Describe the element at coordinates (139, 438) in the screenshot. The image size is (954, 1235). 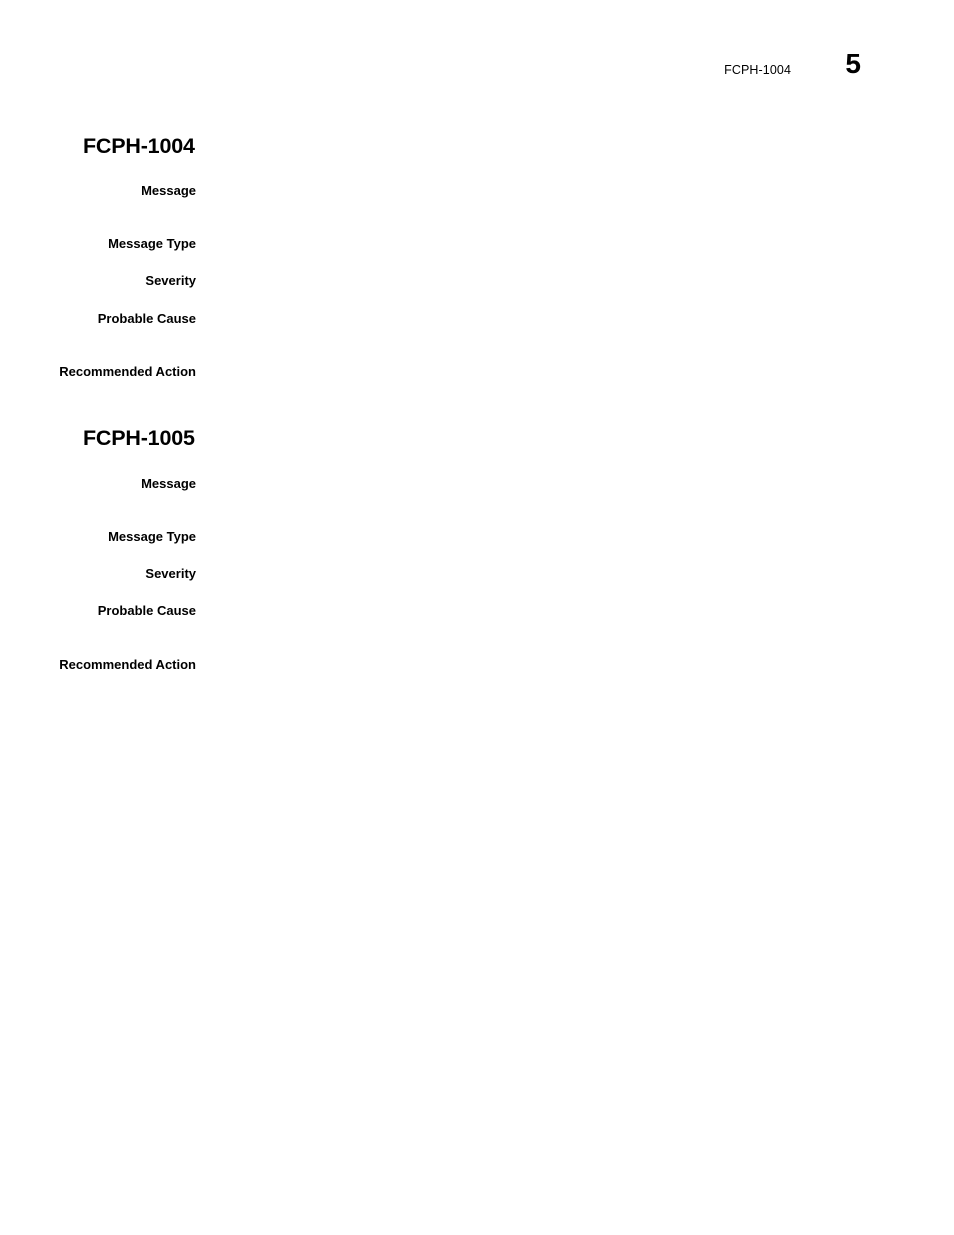
I see `section-heading: FCPH-1005` at that location.